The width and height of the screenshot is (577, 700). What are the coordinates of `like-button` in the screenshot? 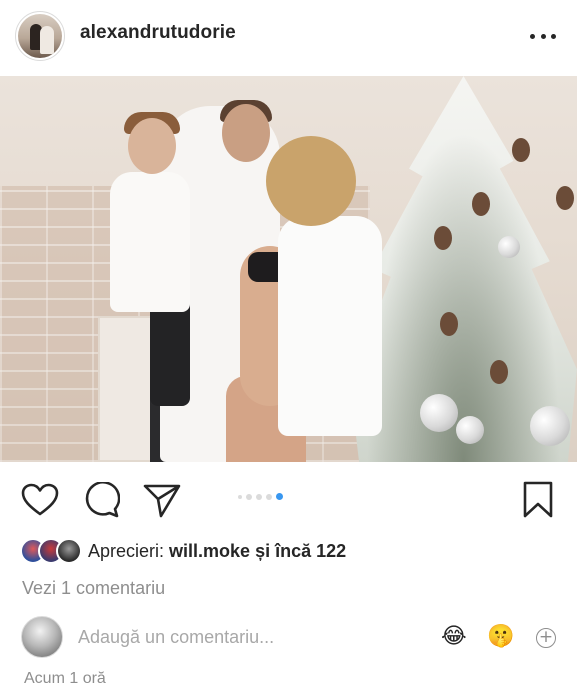 It's located at (40, 500).